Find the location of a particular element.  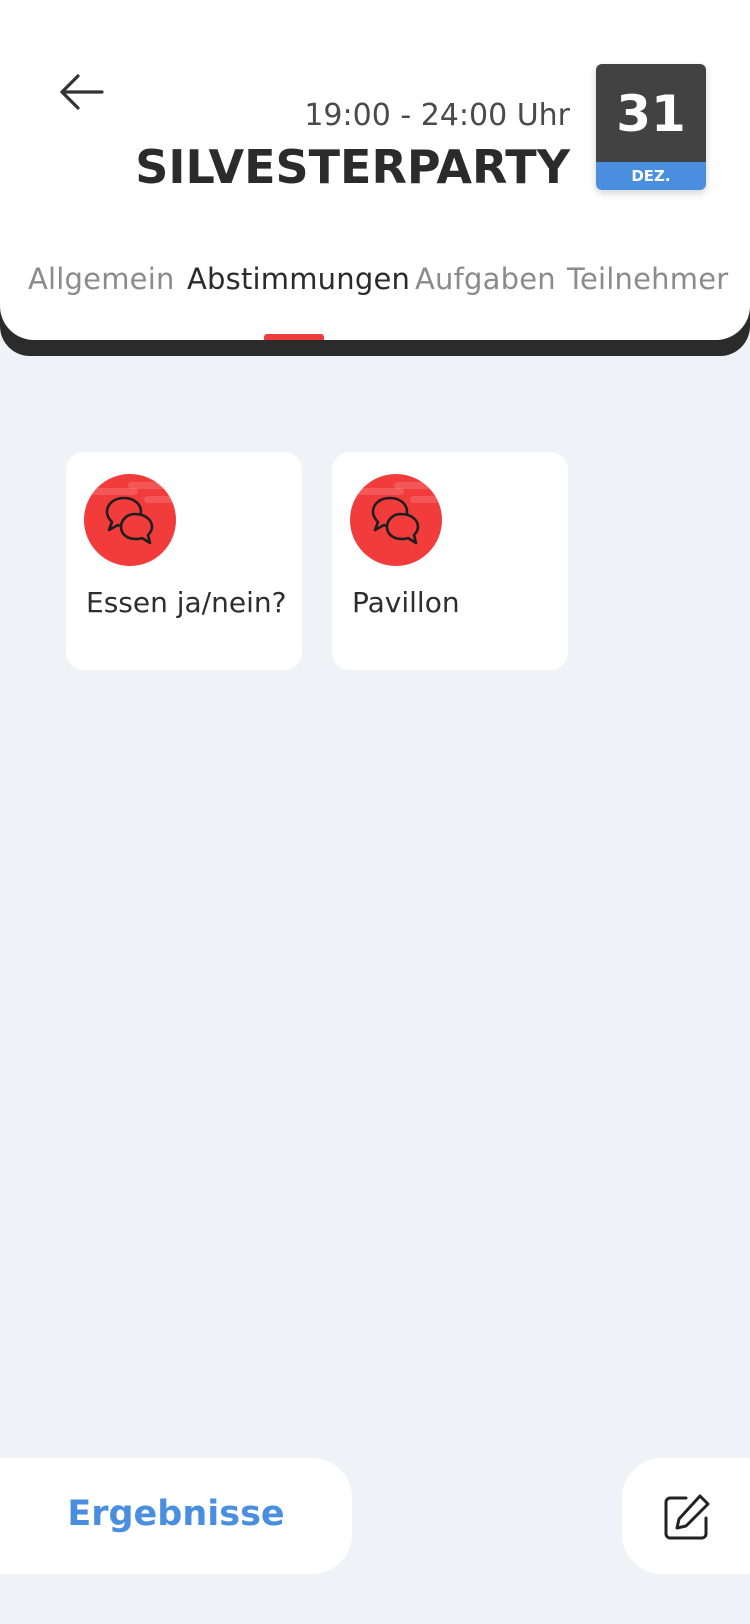

tab-allgemein: Allgemein is located at coordinates (101, 279).